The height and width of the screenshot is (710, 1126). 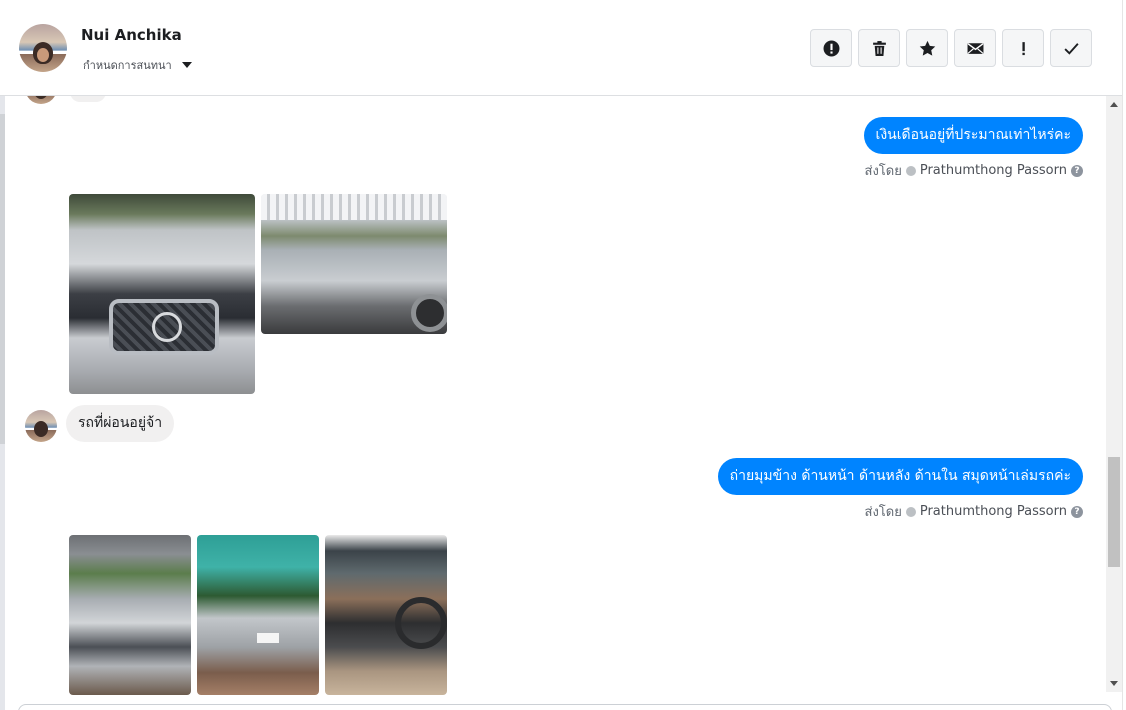 I want to click on conversation-header: Nui Anchika กำหนดการสนทนา, so click(x=563, y=48).